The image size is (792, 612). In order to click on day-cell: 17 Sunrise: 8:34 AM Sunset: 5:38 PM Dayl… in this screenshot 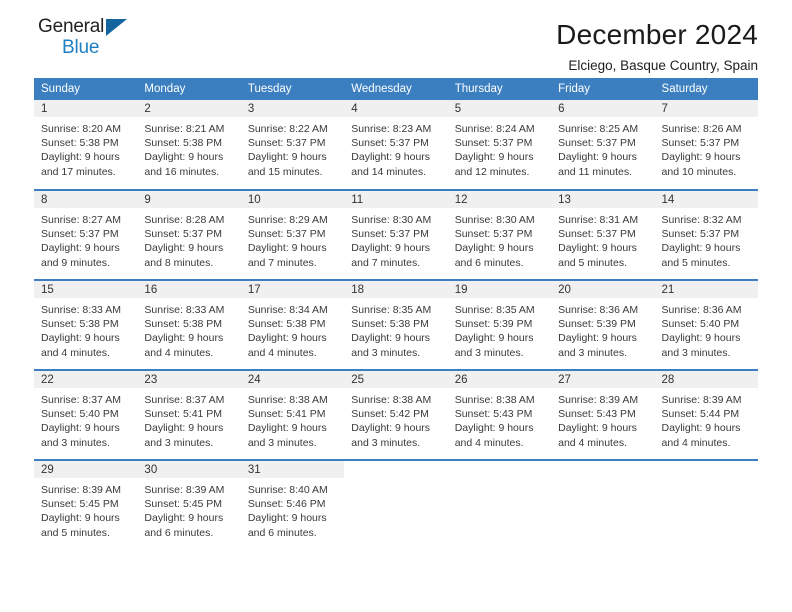, I will do `click(292, 324)`.